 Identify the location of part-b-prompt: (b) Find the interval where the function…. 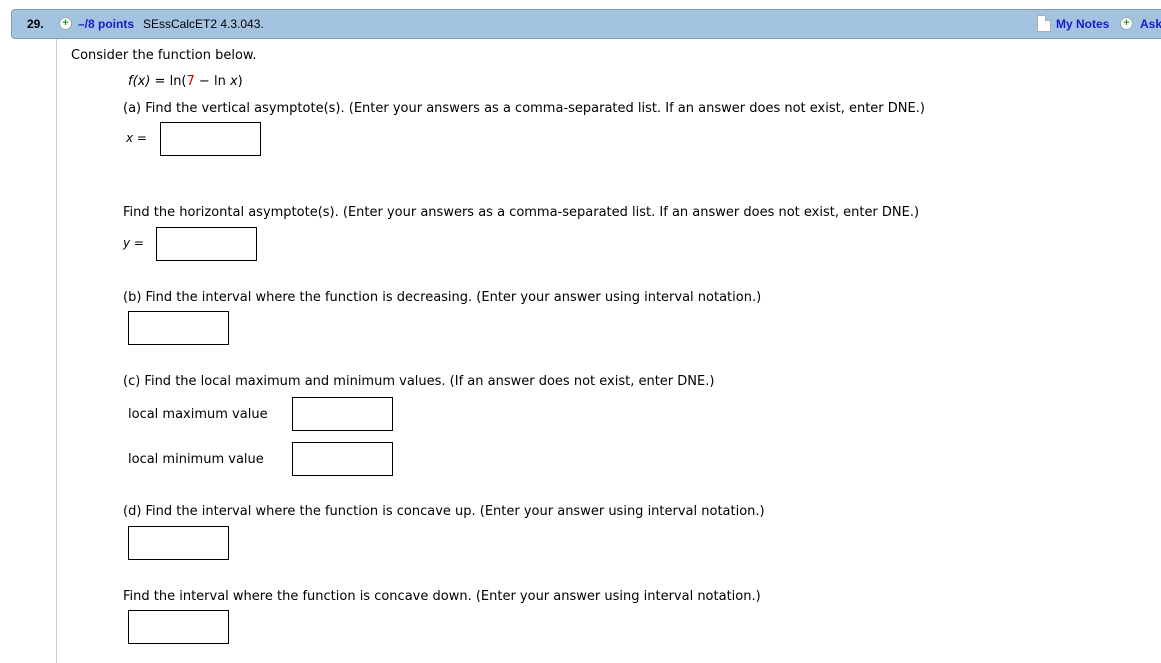
(442, 297).